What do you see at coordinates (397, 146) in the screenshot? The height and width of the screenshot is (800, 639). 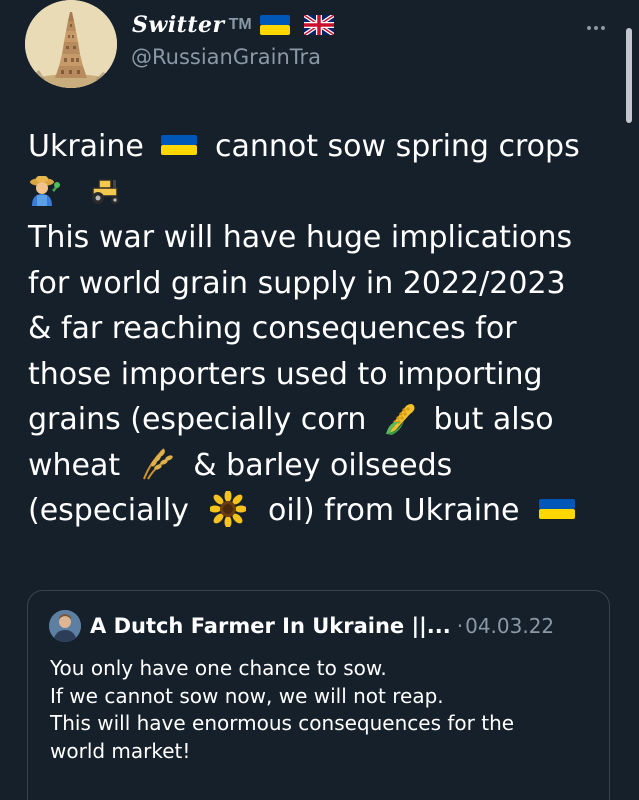 I see `tweet-text-segment: cannot sow spring crops` at bounding box center [397, 146].